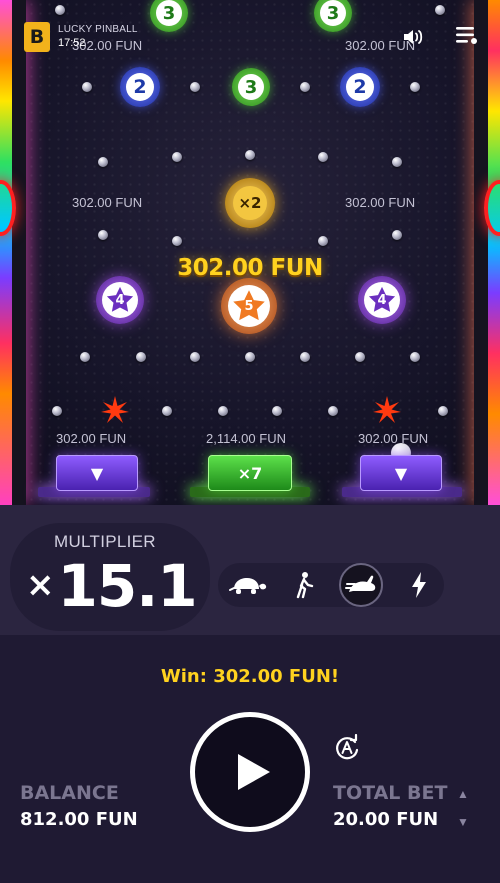 This screenshot has height=883, width=500. I want to click on lightning-icon, so click(419, 585).